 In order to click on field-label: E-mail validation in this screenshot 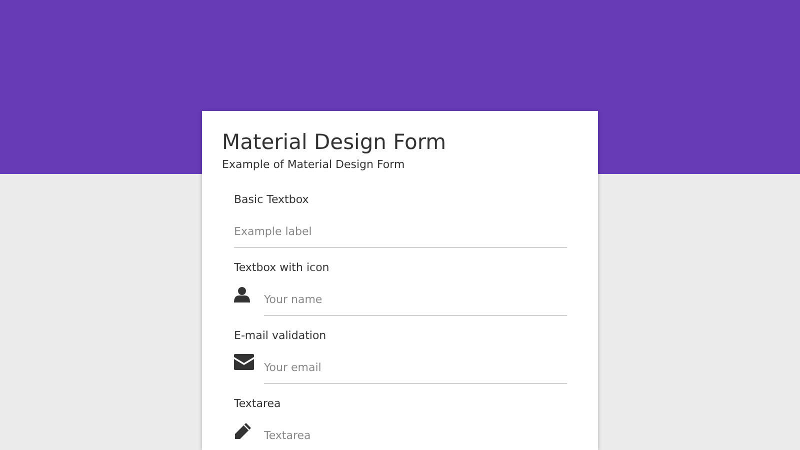, I will do `click(281, 336)`.